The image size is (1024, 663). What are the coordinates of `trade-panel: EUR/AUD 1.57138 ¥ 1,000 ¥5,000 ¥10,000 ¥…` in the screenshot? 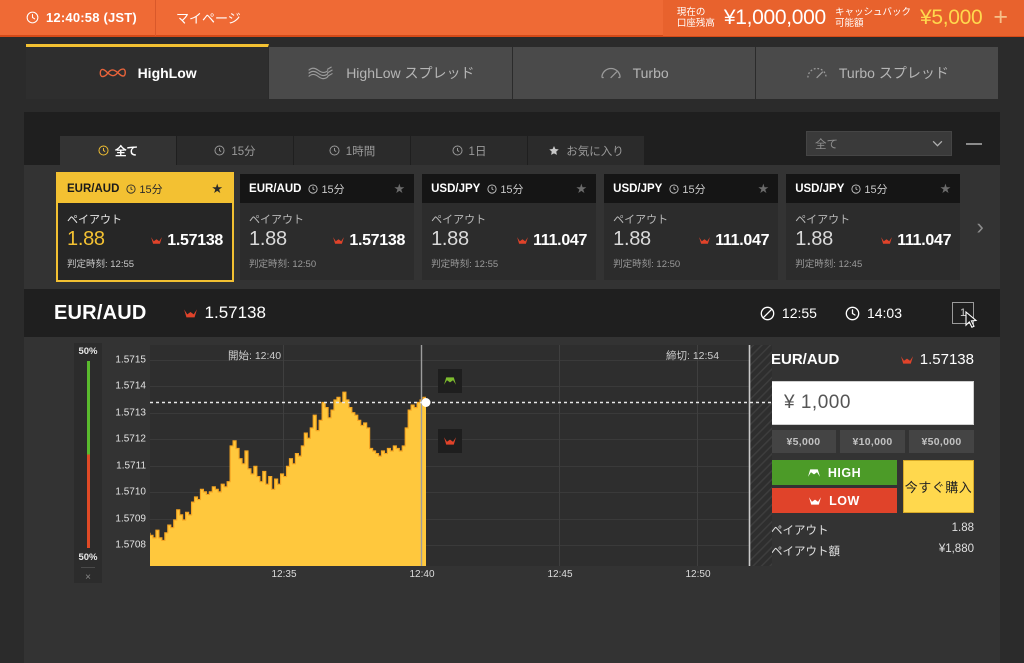 It's located at (880, 500).